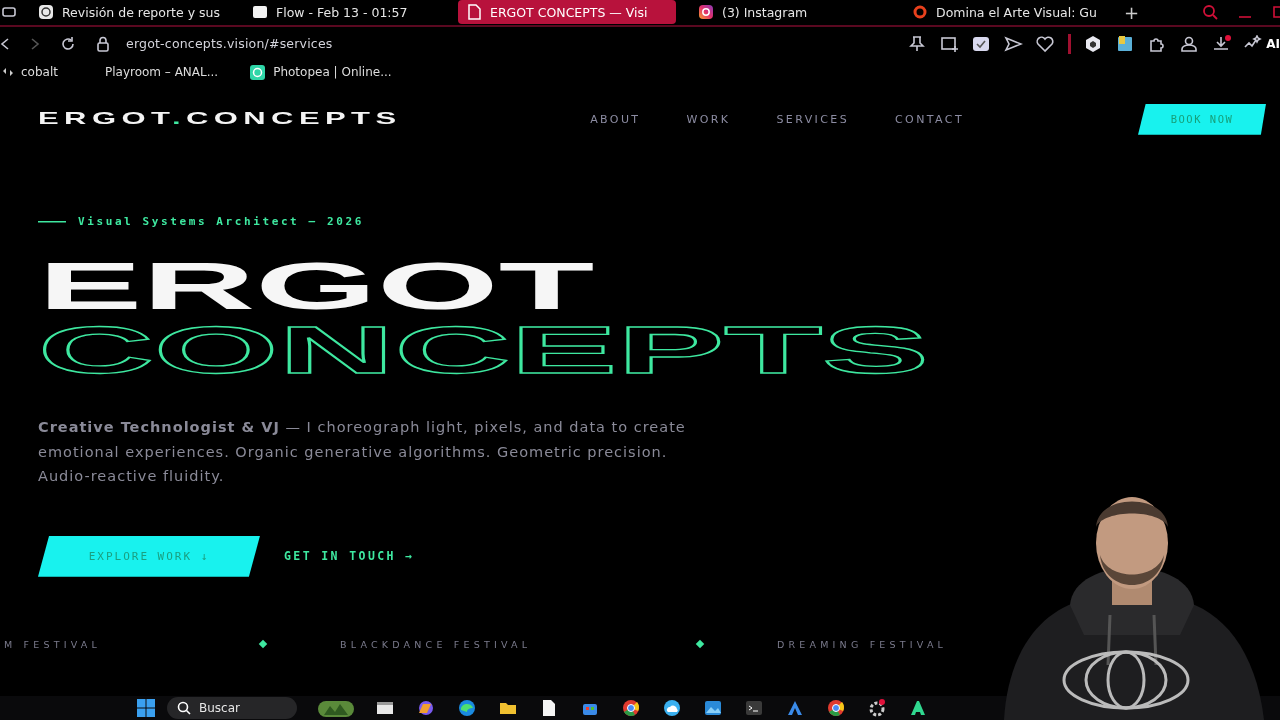 The height and width of the screenshot is (720, 1280). Describe the element at coordinates (950, 43) in the screenshot. I see `screenshot-icon` at that location.